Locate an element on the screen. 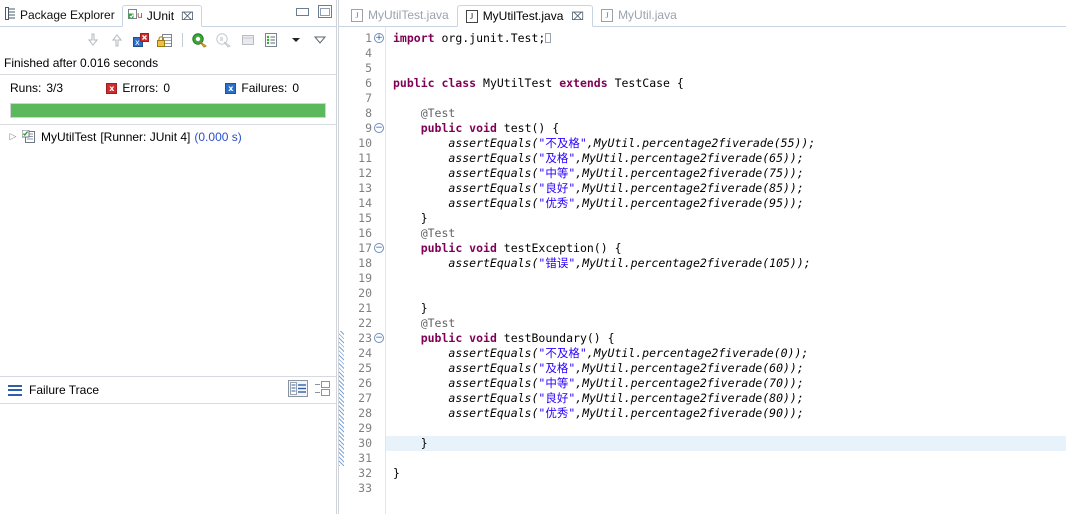 This screenshot has height=514, width=1066. chevron-right-icon: ▷ is located at coordinates (13, 137).